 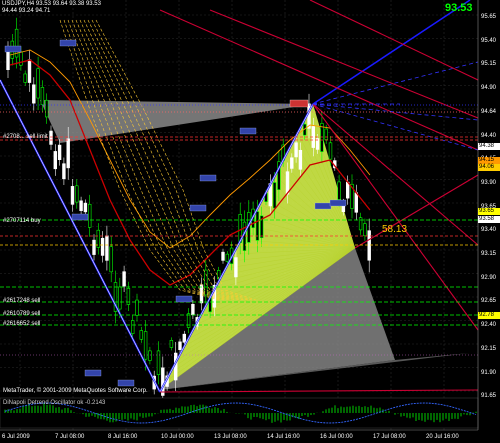 What do you see at coordinates (283, 437) in the screenshot?
I see `date-tick: 14 Jul 16:00` at bounding box center [283, 437].